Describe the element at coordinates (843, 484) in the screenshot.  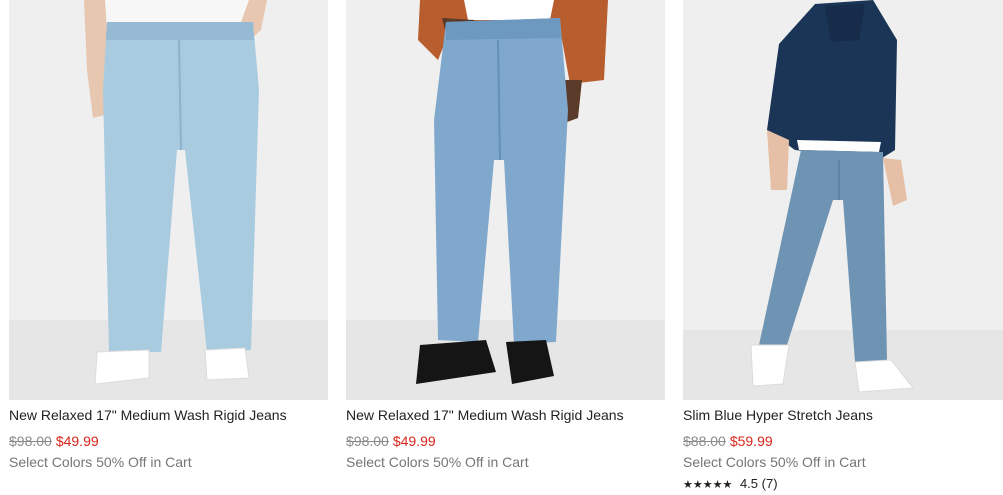
I see `rating: ★★★★★ 4.5 (7)` at that location.